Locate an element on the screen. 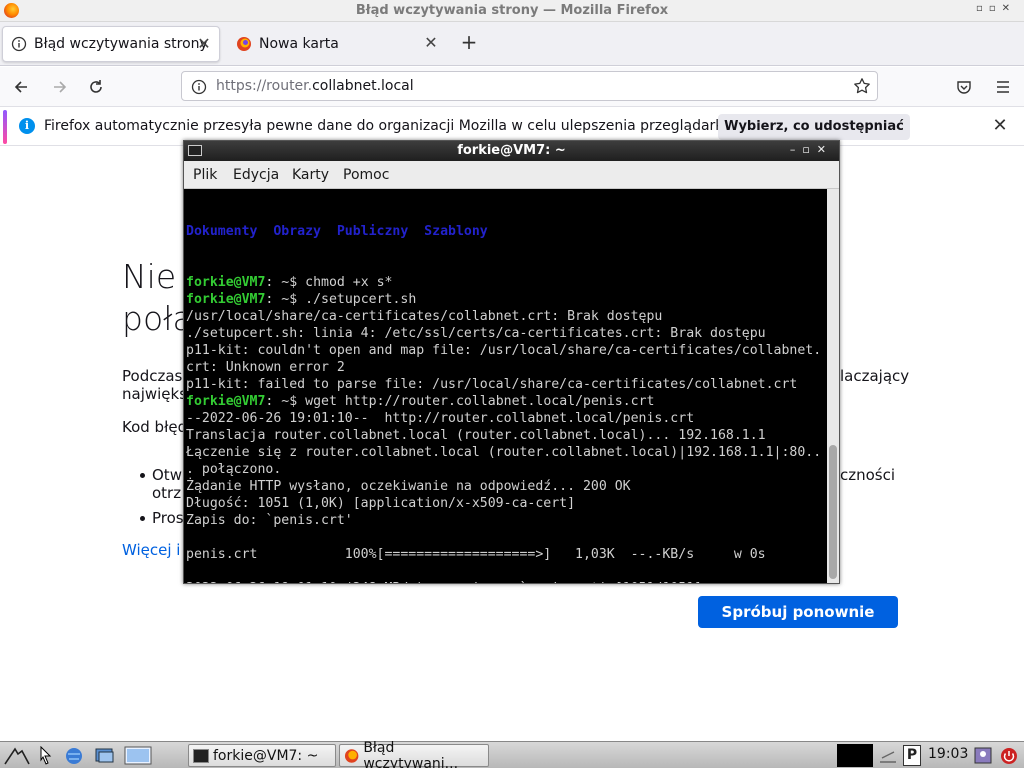  hamburger-menu-icon is located at coordinates (1003, 87).